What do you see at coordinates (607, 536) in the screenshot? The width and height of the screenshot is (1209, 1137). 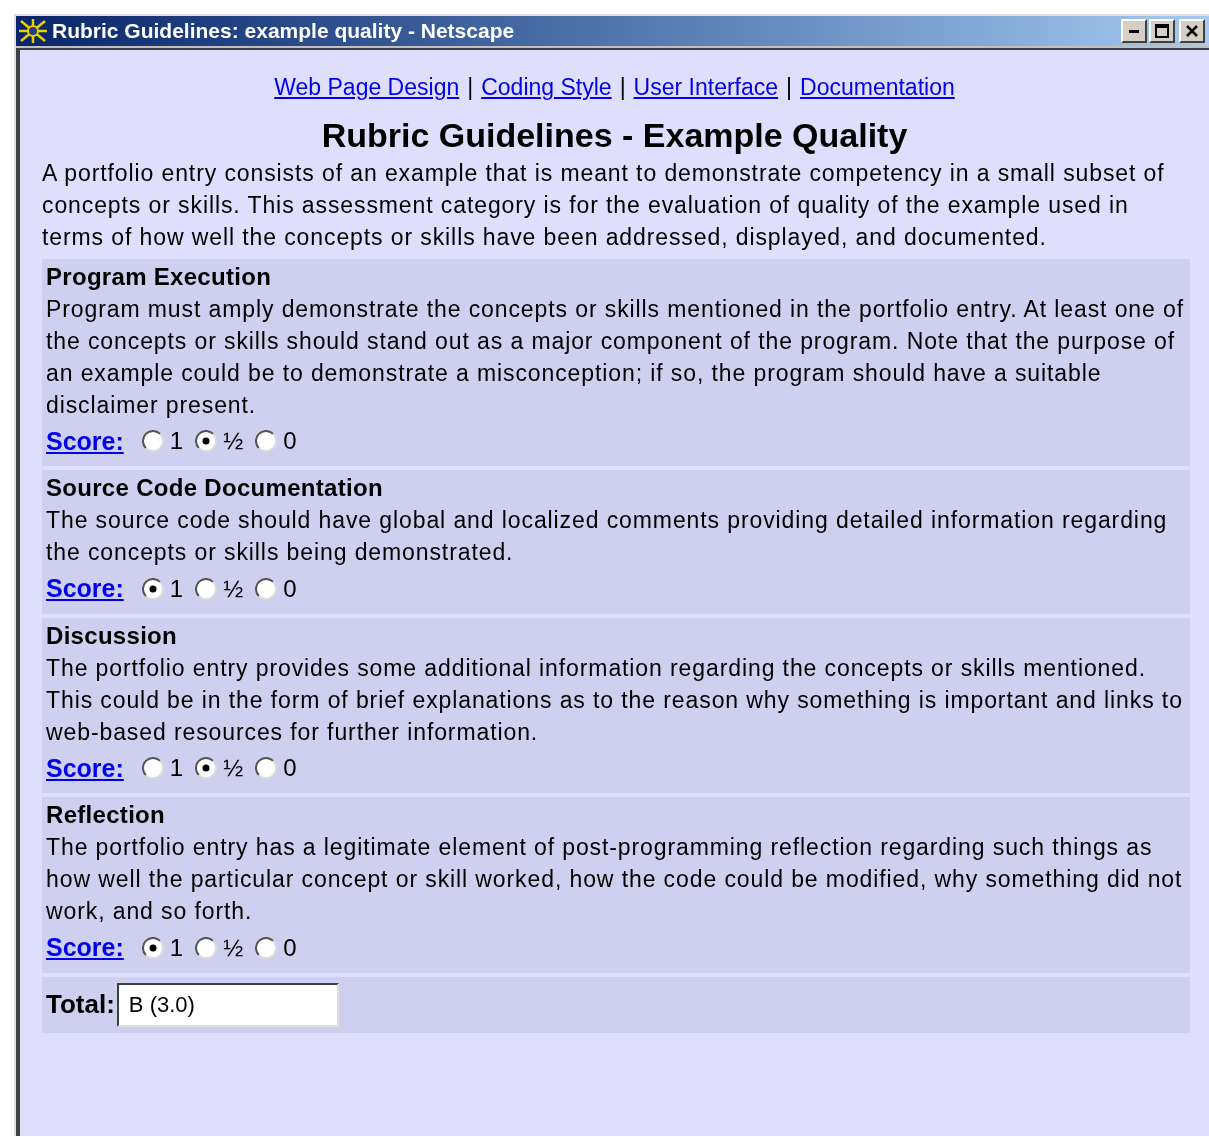 I see `criterion-description: The source code should have global and localized comments providing detailed information regarding the concepts or skills being demonstrated.` at bounding box center [607, 536].